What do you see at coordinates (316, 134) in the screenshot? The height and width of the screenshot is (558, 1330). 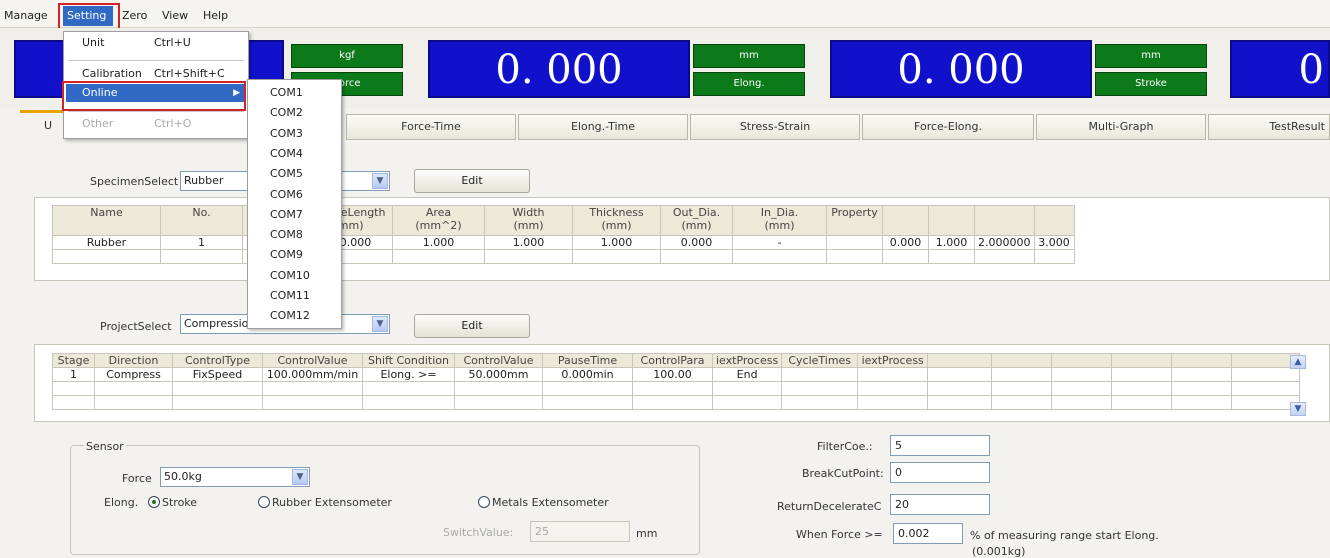 I see `com-port-item: COM3` at bounding box center [316, 134].